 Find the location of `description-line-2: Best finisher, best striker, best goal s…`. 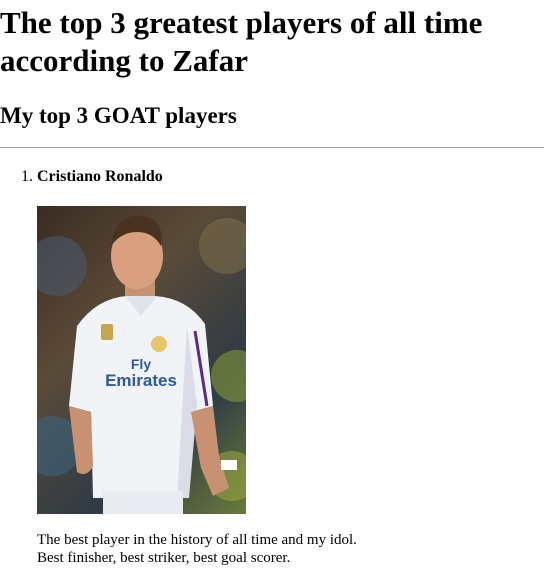

description-line-2: Best finisher, best striker, best goal s… is located at coordinates (164, 558).